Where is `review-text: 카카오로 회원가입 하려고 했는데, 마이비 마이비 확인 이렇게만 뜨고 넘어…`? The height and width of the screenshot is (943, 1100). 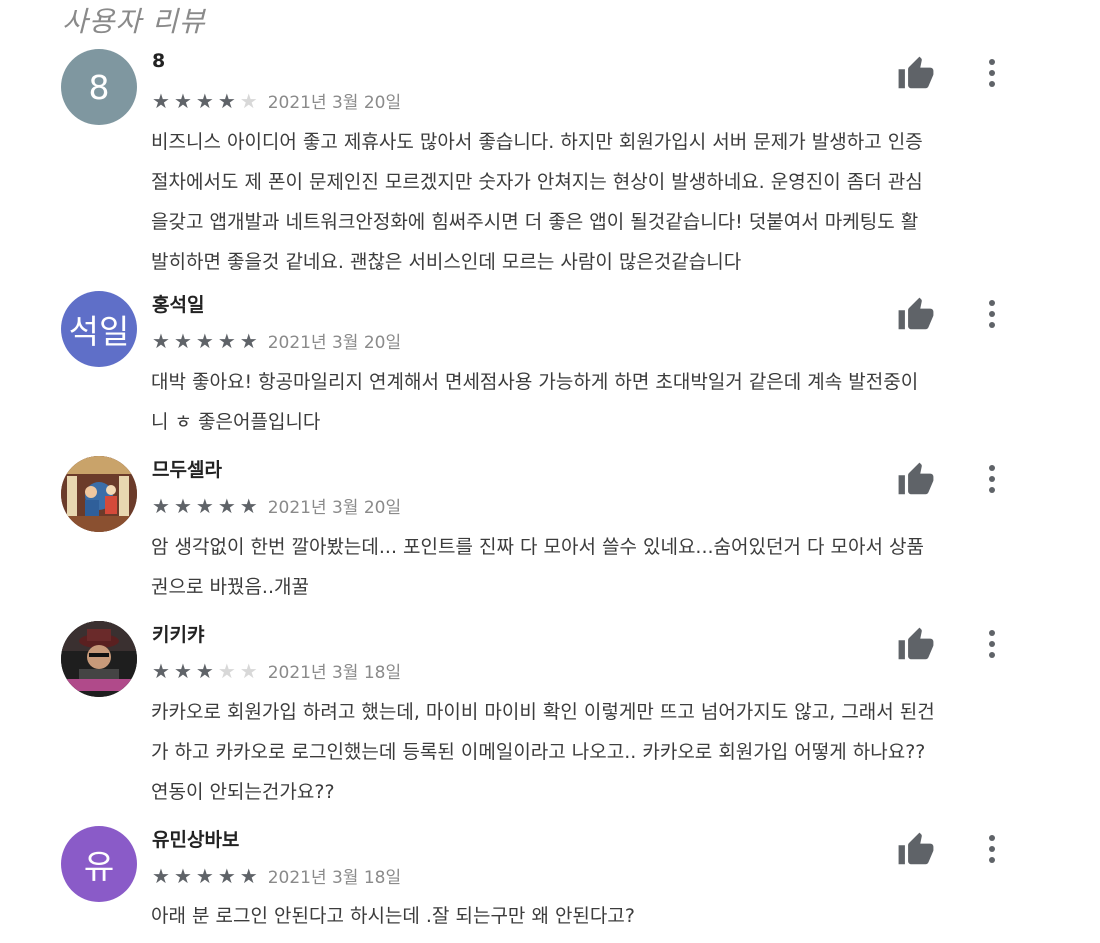 review-text: 카카오로 회원가입 하려고 했는데, 마이비 마이비 확인 이렇게만 뜨고 넘어… is located at coordinates (543, 752).